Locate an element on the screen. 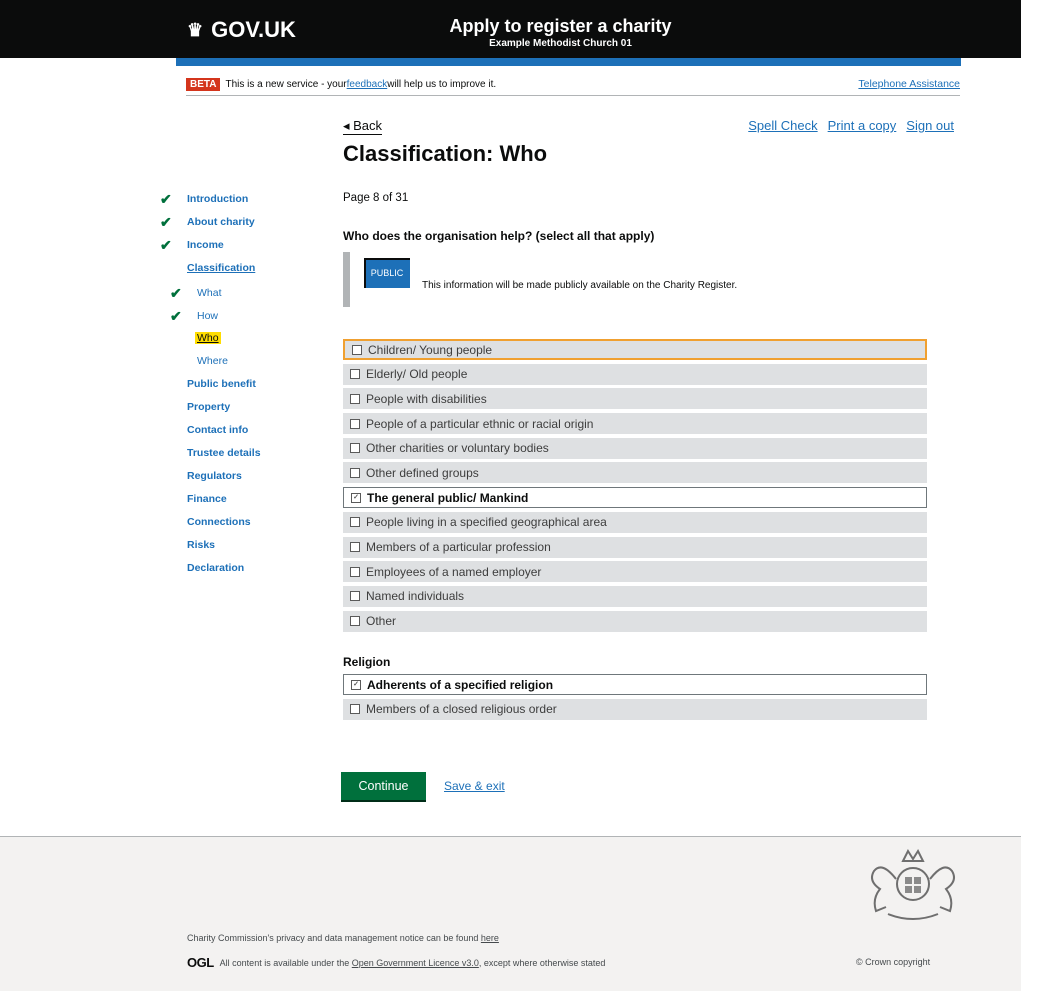  ogl-logo-icon: OGL is located at coordinates (200, 962).